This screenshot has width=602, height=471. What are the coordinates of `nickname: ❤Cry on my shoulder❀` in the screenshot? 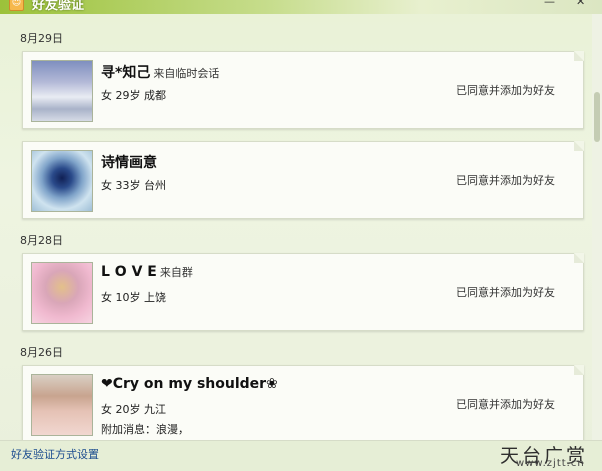 It's located at (189, 384).